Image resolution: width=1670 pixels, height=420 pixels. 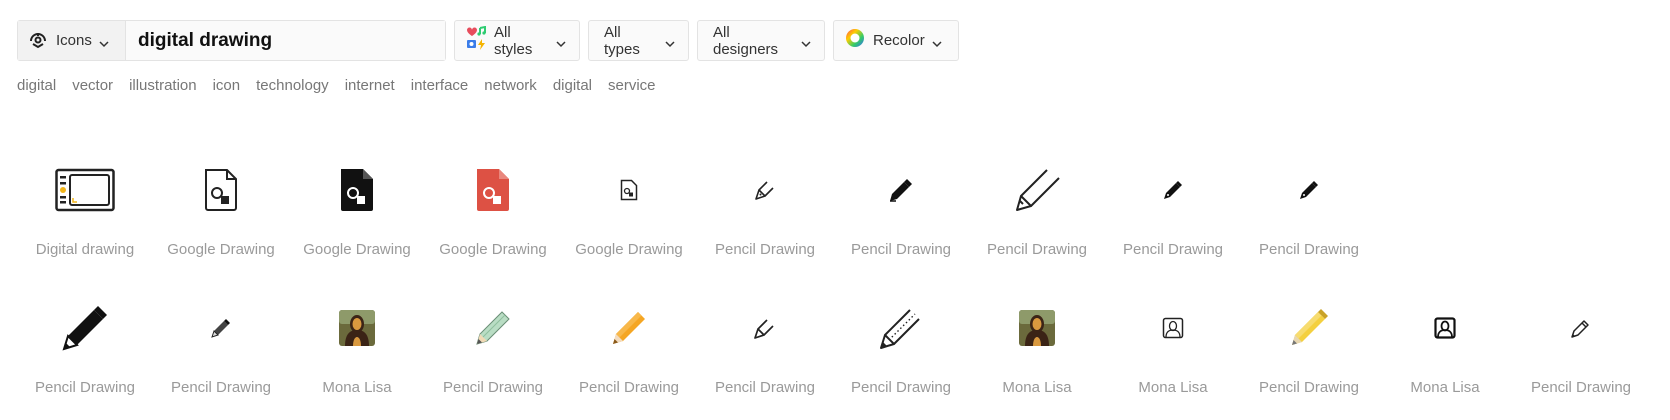 I want to click on pen-filled-icon, so click(x=901, y=190).